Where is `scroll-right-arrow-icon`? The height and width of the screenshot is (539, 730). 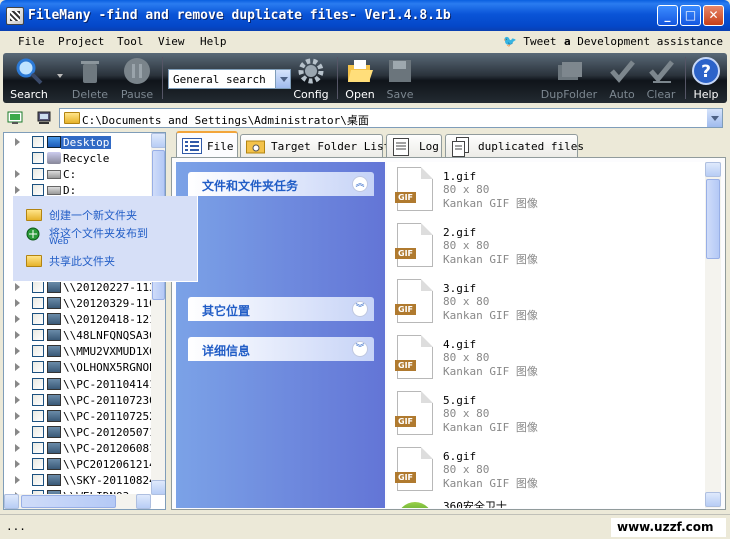
scroll-right-arrow-icon is located at coordinates (143, 501).